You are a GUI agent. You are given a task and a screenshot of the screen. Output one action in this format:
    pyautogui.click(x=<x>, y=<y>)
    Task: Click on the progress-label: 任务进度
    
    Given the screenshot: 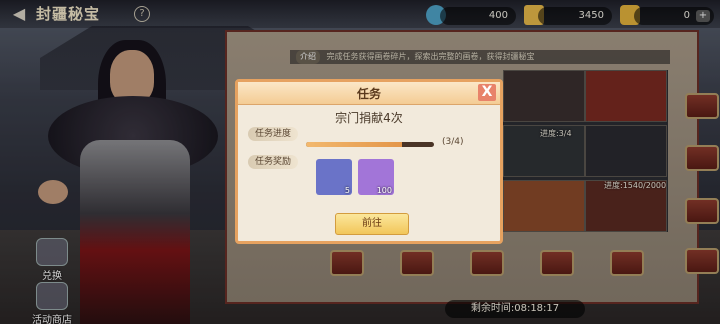 What is the action you would take?
    pyautogui.click(x=273, y=134)
    